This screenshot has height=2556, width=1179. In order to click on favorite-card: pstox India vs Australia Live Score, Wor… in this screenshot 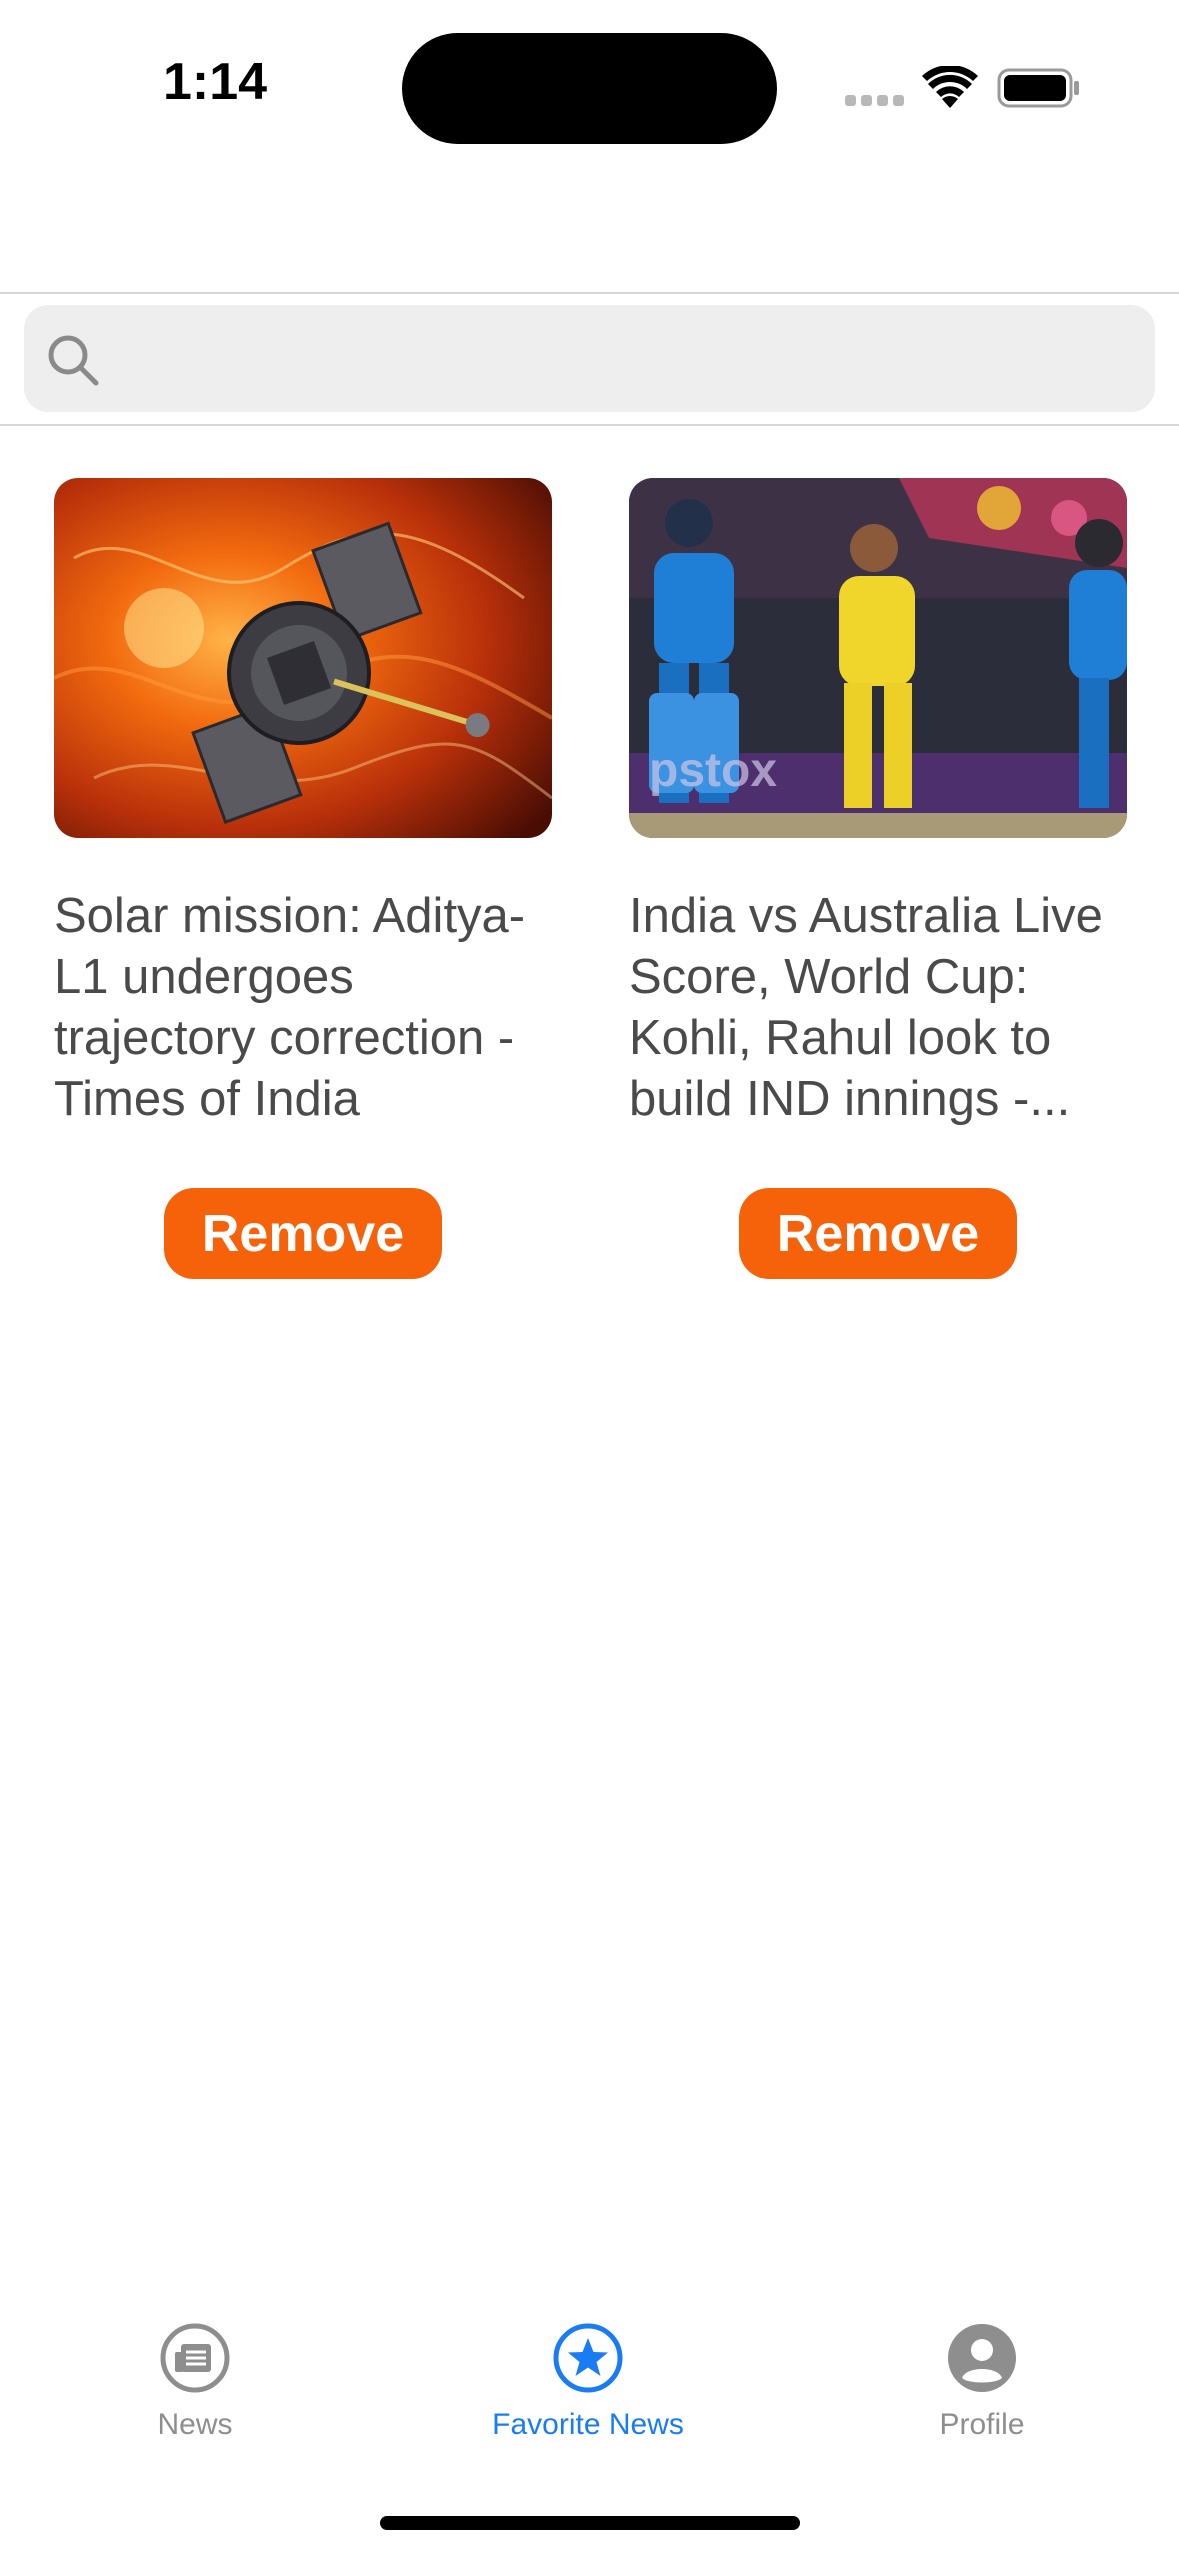, I will do `click(878, 878)`.